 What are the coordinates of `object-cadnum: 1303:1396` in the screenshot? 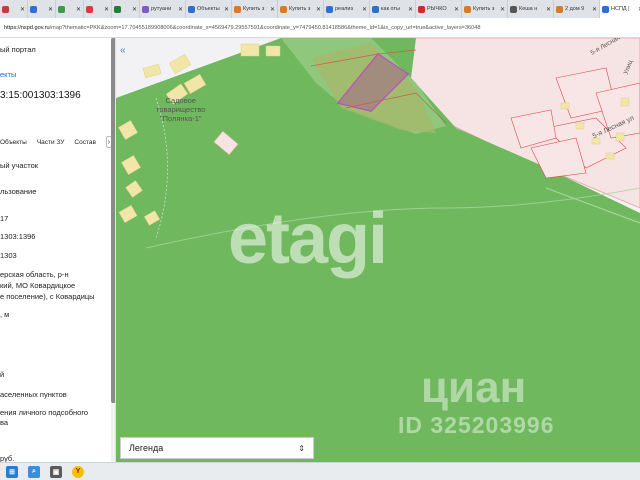 It's located at (18, 236).